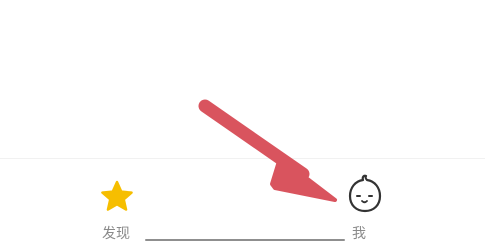  What do you see at coordinates (116, 234) in the screenshot?
I see `tab-discover-label: 发现` at bounding box center [116, 234].